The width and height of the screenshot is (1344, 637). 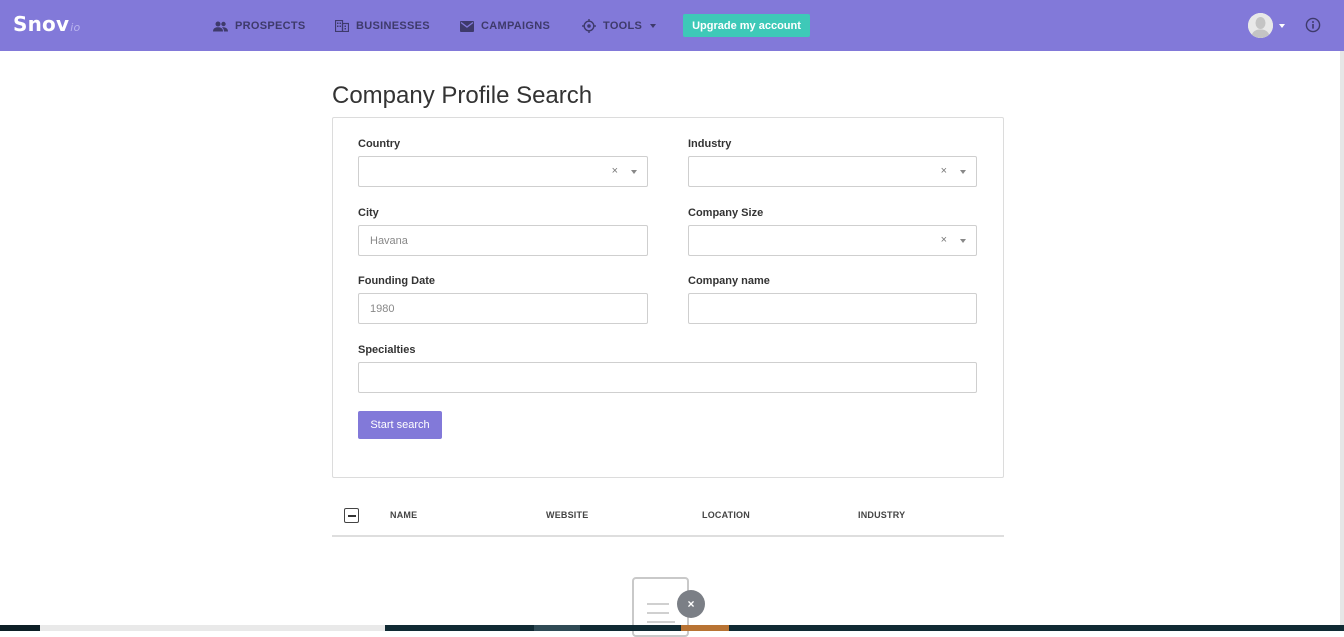 I want to click on nav-tools-dropdown: TOOLS, so click(x=619, y=26).